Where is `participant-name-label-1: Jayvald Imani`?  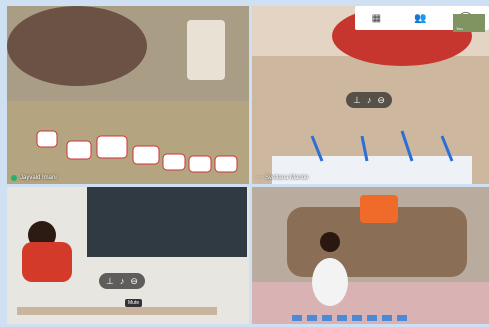
participant-name-label-1: Jayvald Imani is located at coordinates (38, 178).